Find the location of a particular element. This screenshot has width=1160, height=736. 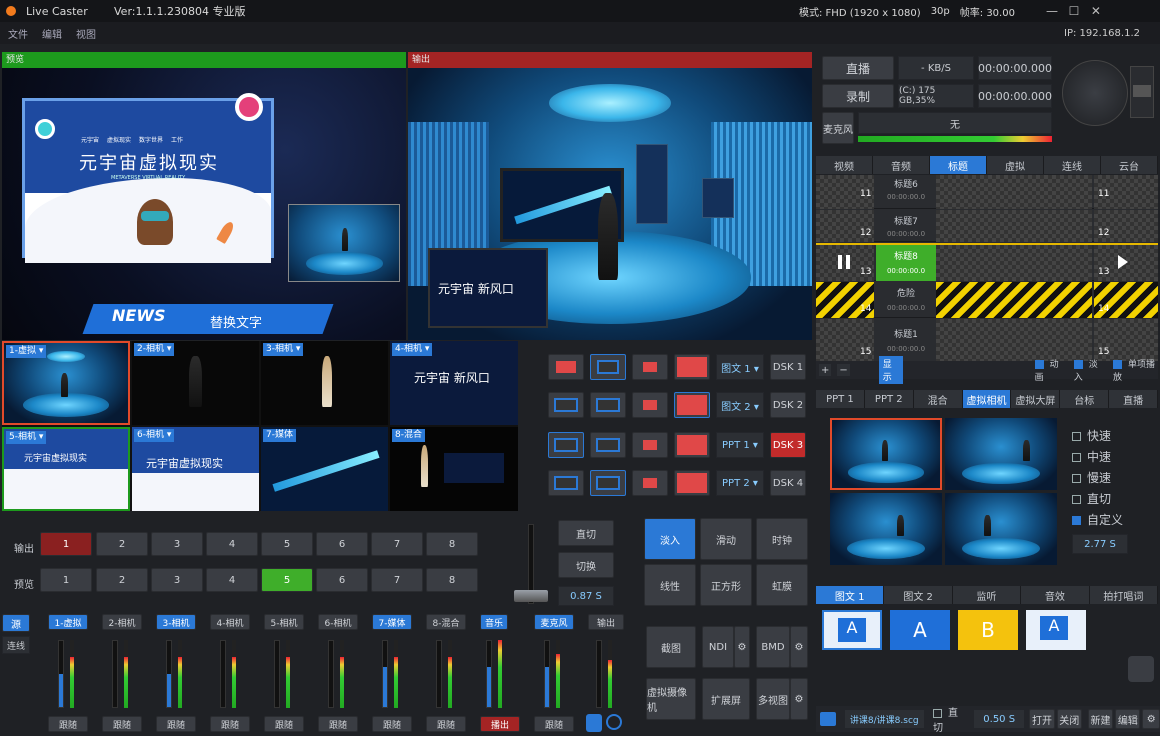

footer-duration: 0.50 S is located at coordinates (999, 719).